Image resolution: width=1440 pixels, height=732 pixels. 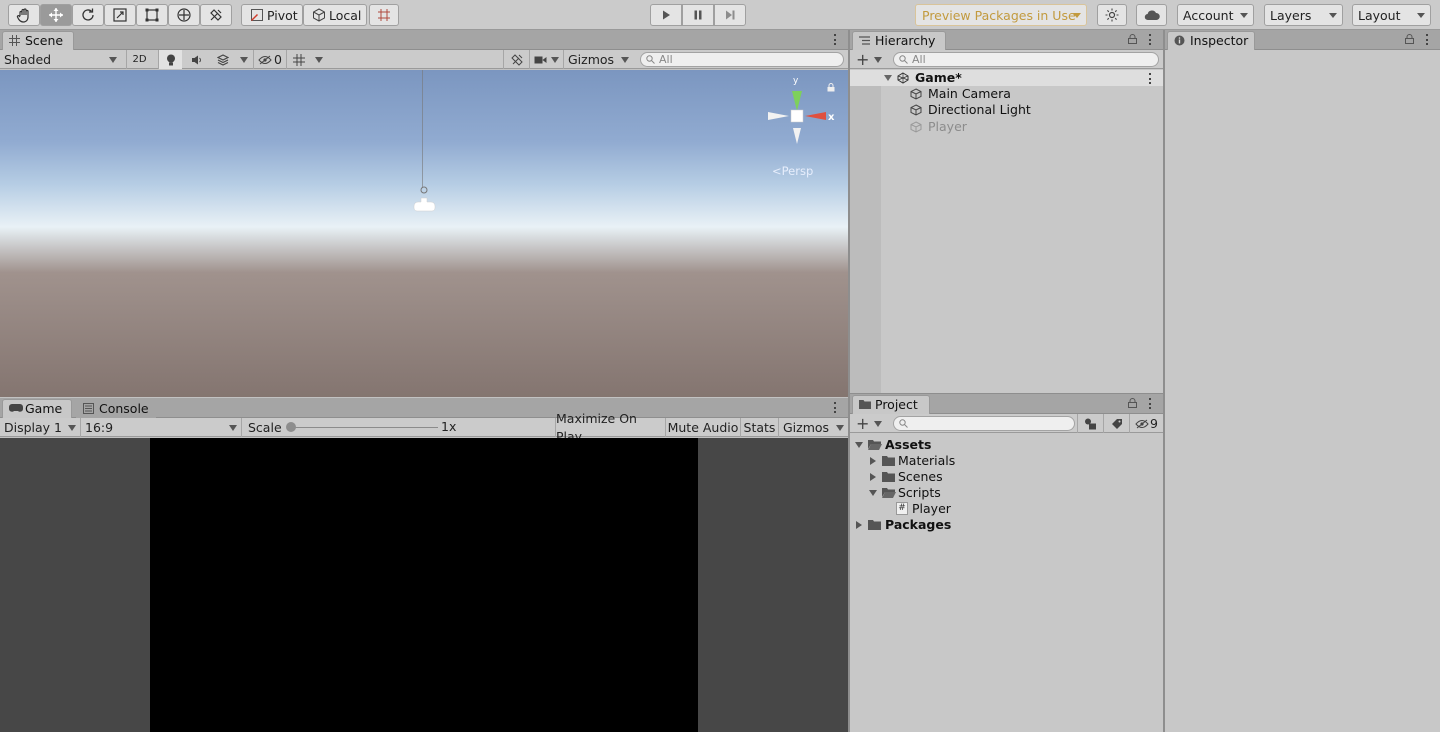 What do you see at coordinates (40, 427) in the screenshot?
I see `display-dropdown: Display 1` at bounding box center [40, 427].